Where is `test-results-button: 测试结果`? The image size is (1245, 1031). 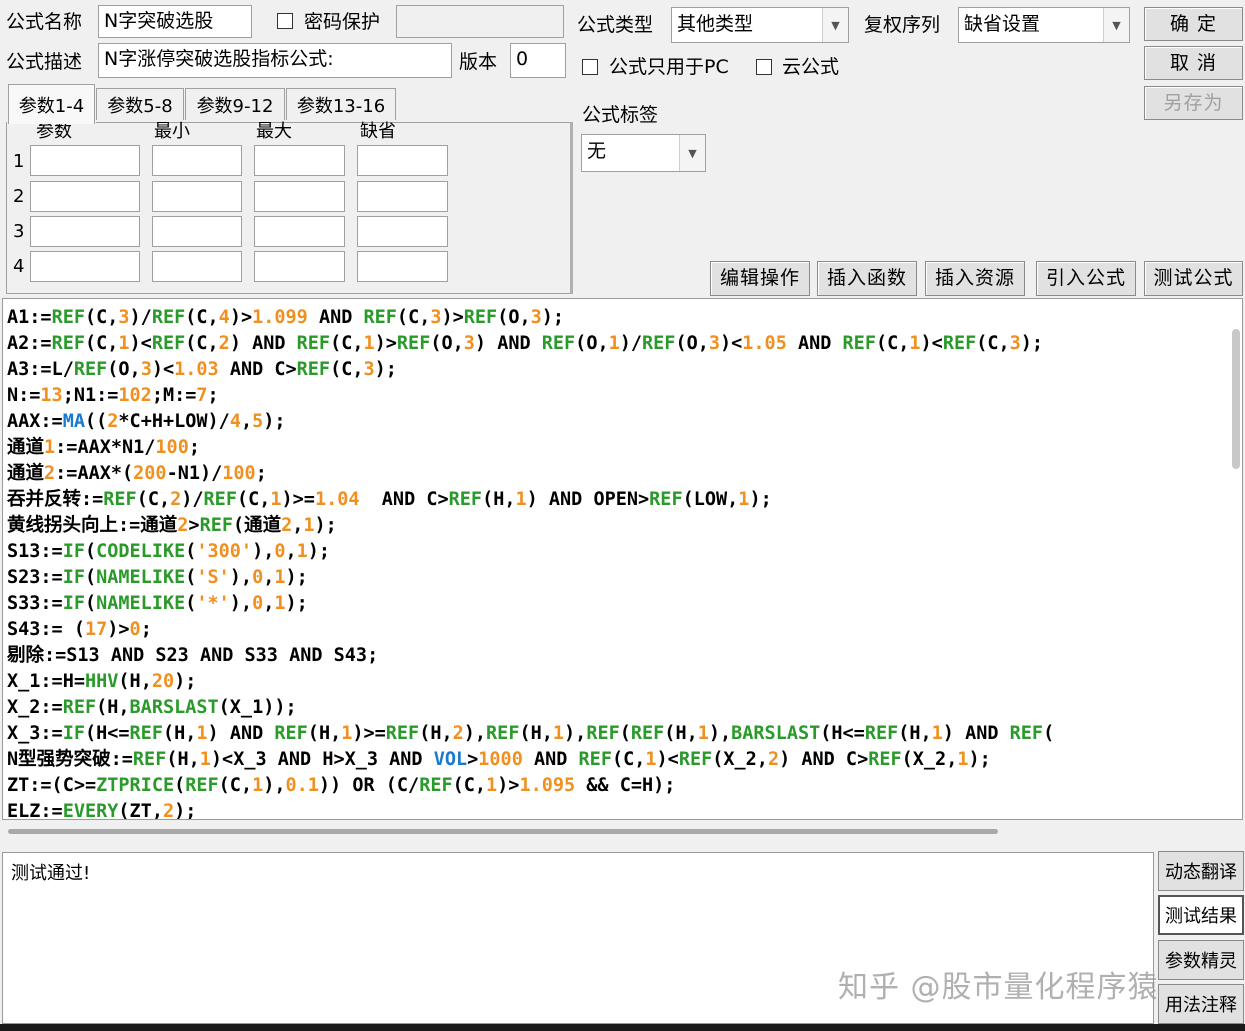 test-results-button: 测试结果 is located at coordinates (1201, 915).